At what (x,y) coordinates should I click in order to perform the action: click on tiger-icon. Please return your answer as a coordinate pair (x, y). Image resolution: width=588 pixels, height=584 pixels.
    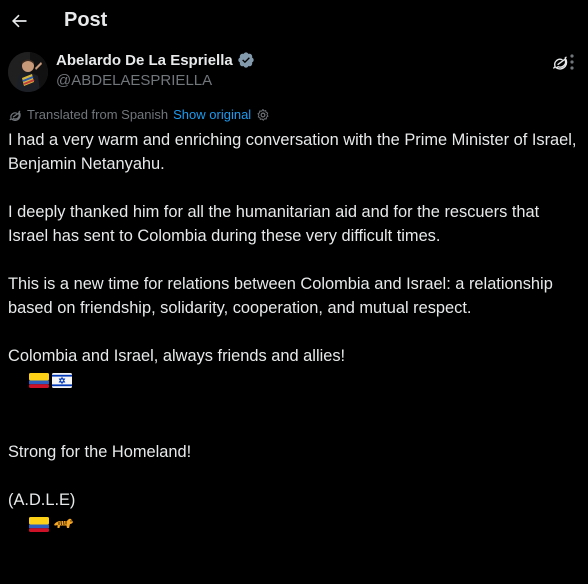
    Looking at the image, I should click on (64, 523).